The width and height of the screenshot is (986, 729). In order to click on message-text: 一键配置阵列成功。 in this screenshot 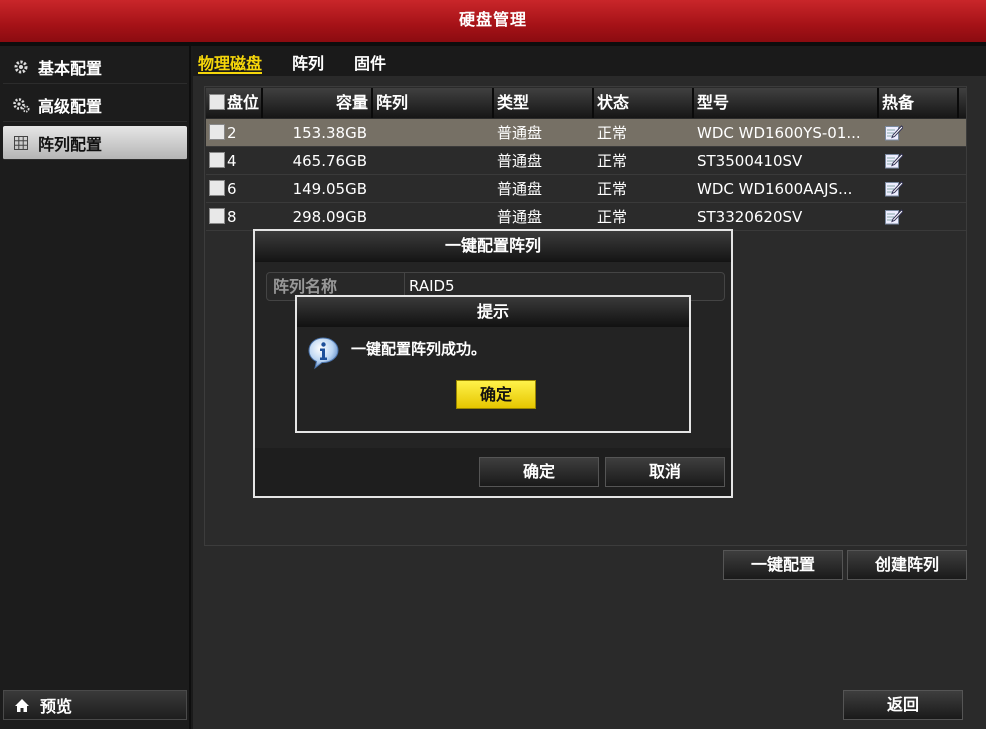, I will do `click(419, 349)`.